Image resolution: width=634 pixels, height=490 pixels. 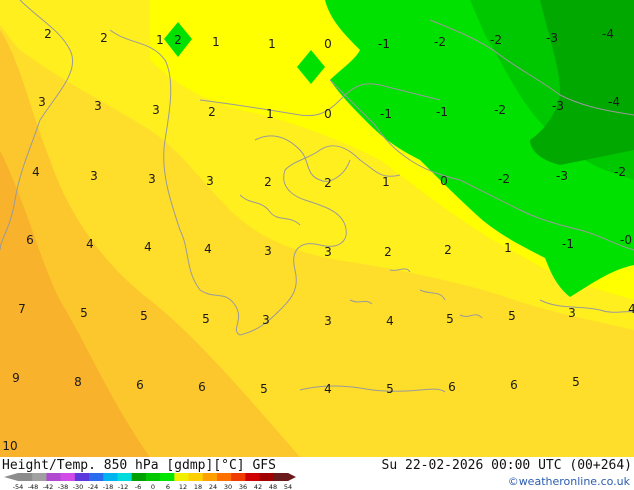 What do you see at coordinates (183, 486) in the screenshot?
I see `legend-tick-label: 12` at bounding box center [183, 486].